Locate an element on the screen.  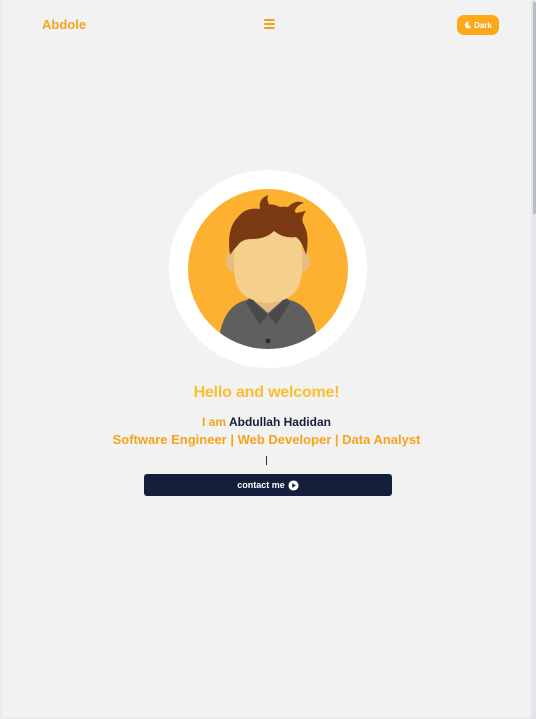
contact-me-label: contact me is located at coordinates (261, 485).